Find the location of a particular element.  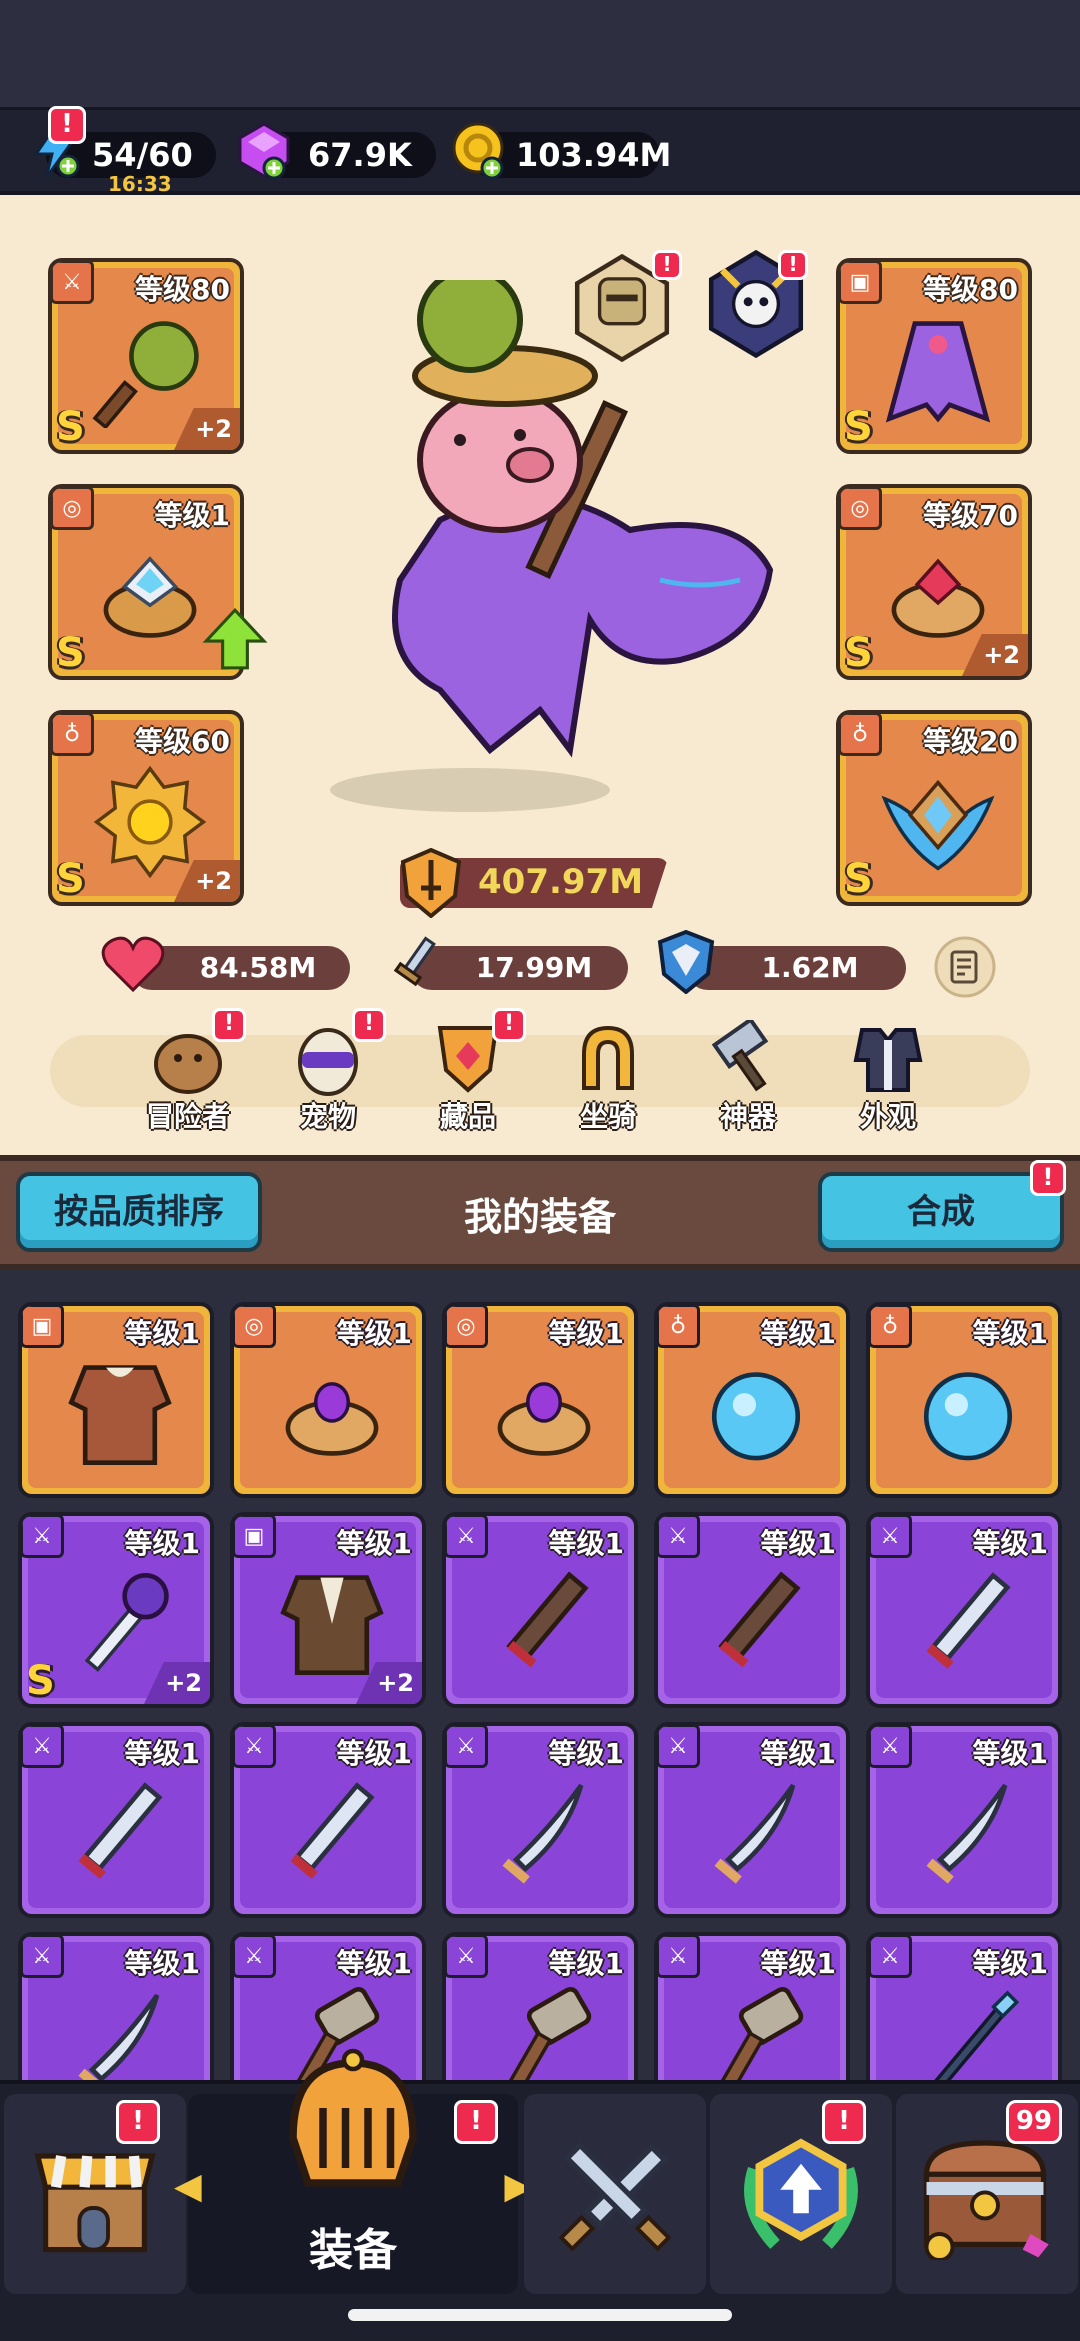

slot-level: 等级70 is located at coordinates (970, 515).